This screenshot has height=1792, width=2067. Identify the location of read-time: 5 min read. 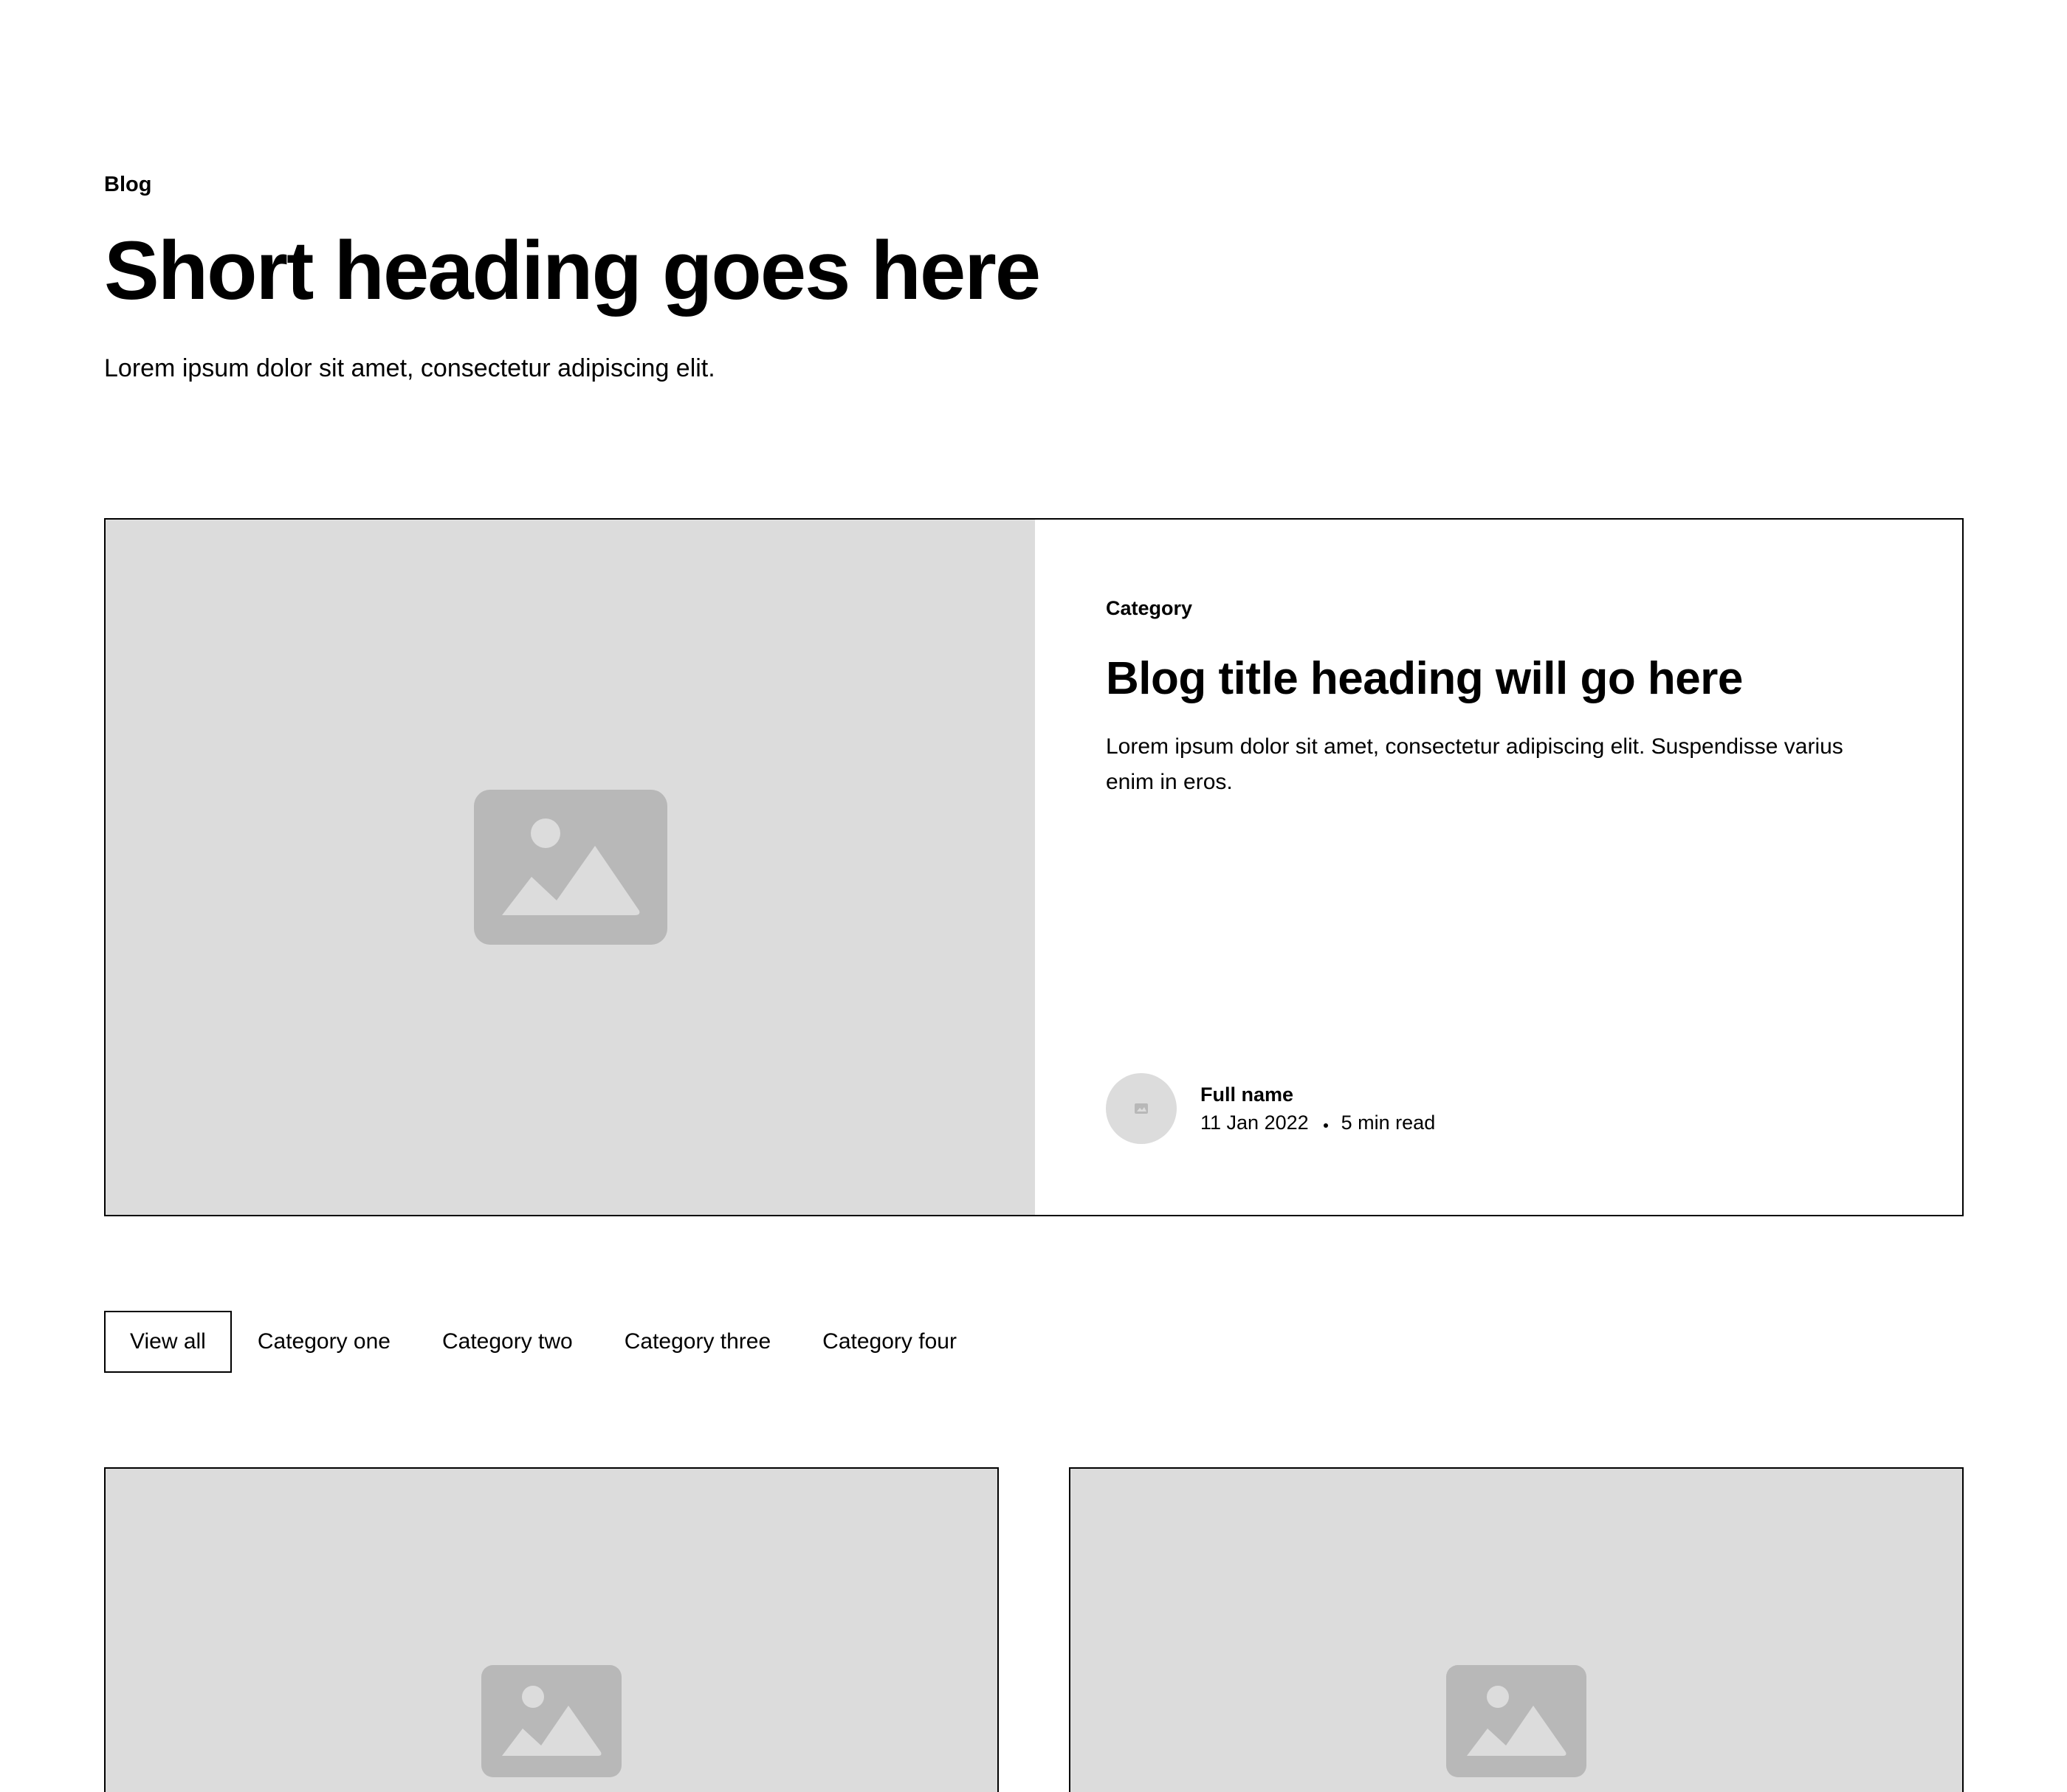
(1388, 1123).